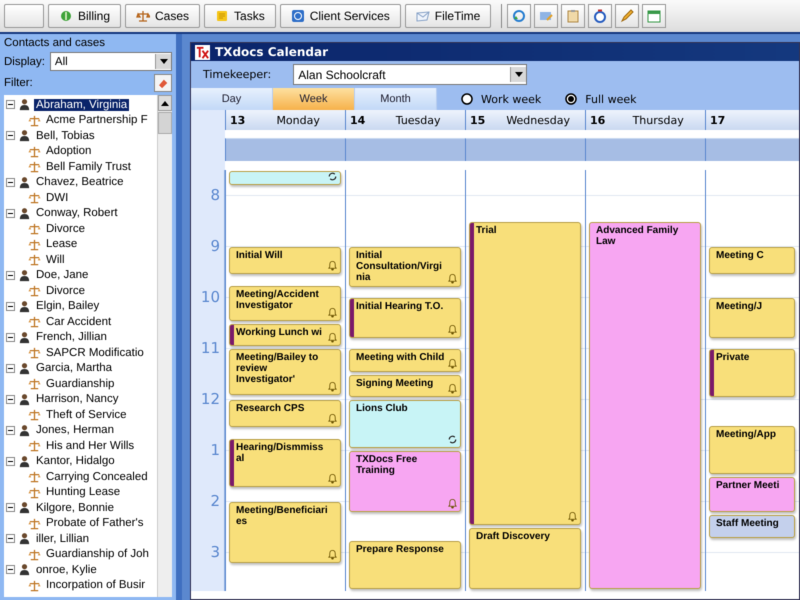 This screenshot has width=800, height=600. Describe the element at coordinates (164, 346) in the screenshot. I see `scrollbar` at that location.